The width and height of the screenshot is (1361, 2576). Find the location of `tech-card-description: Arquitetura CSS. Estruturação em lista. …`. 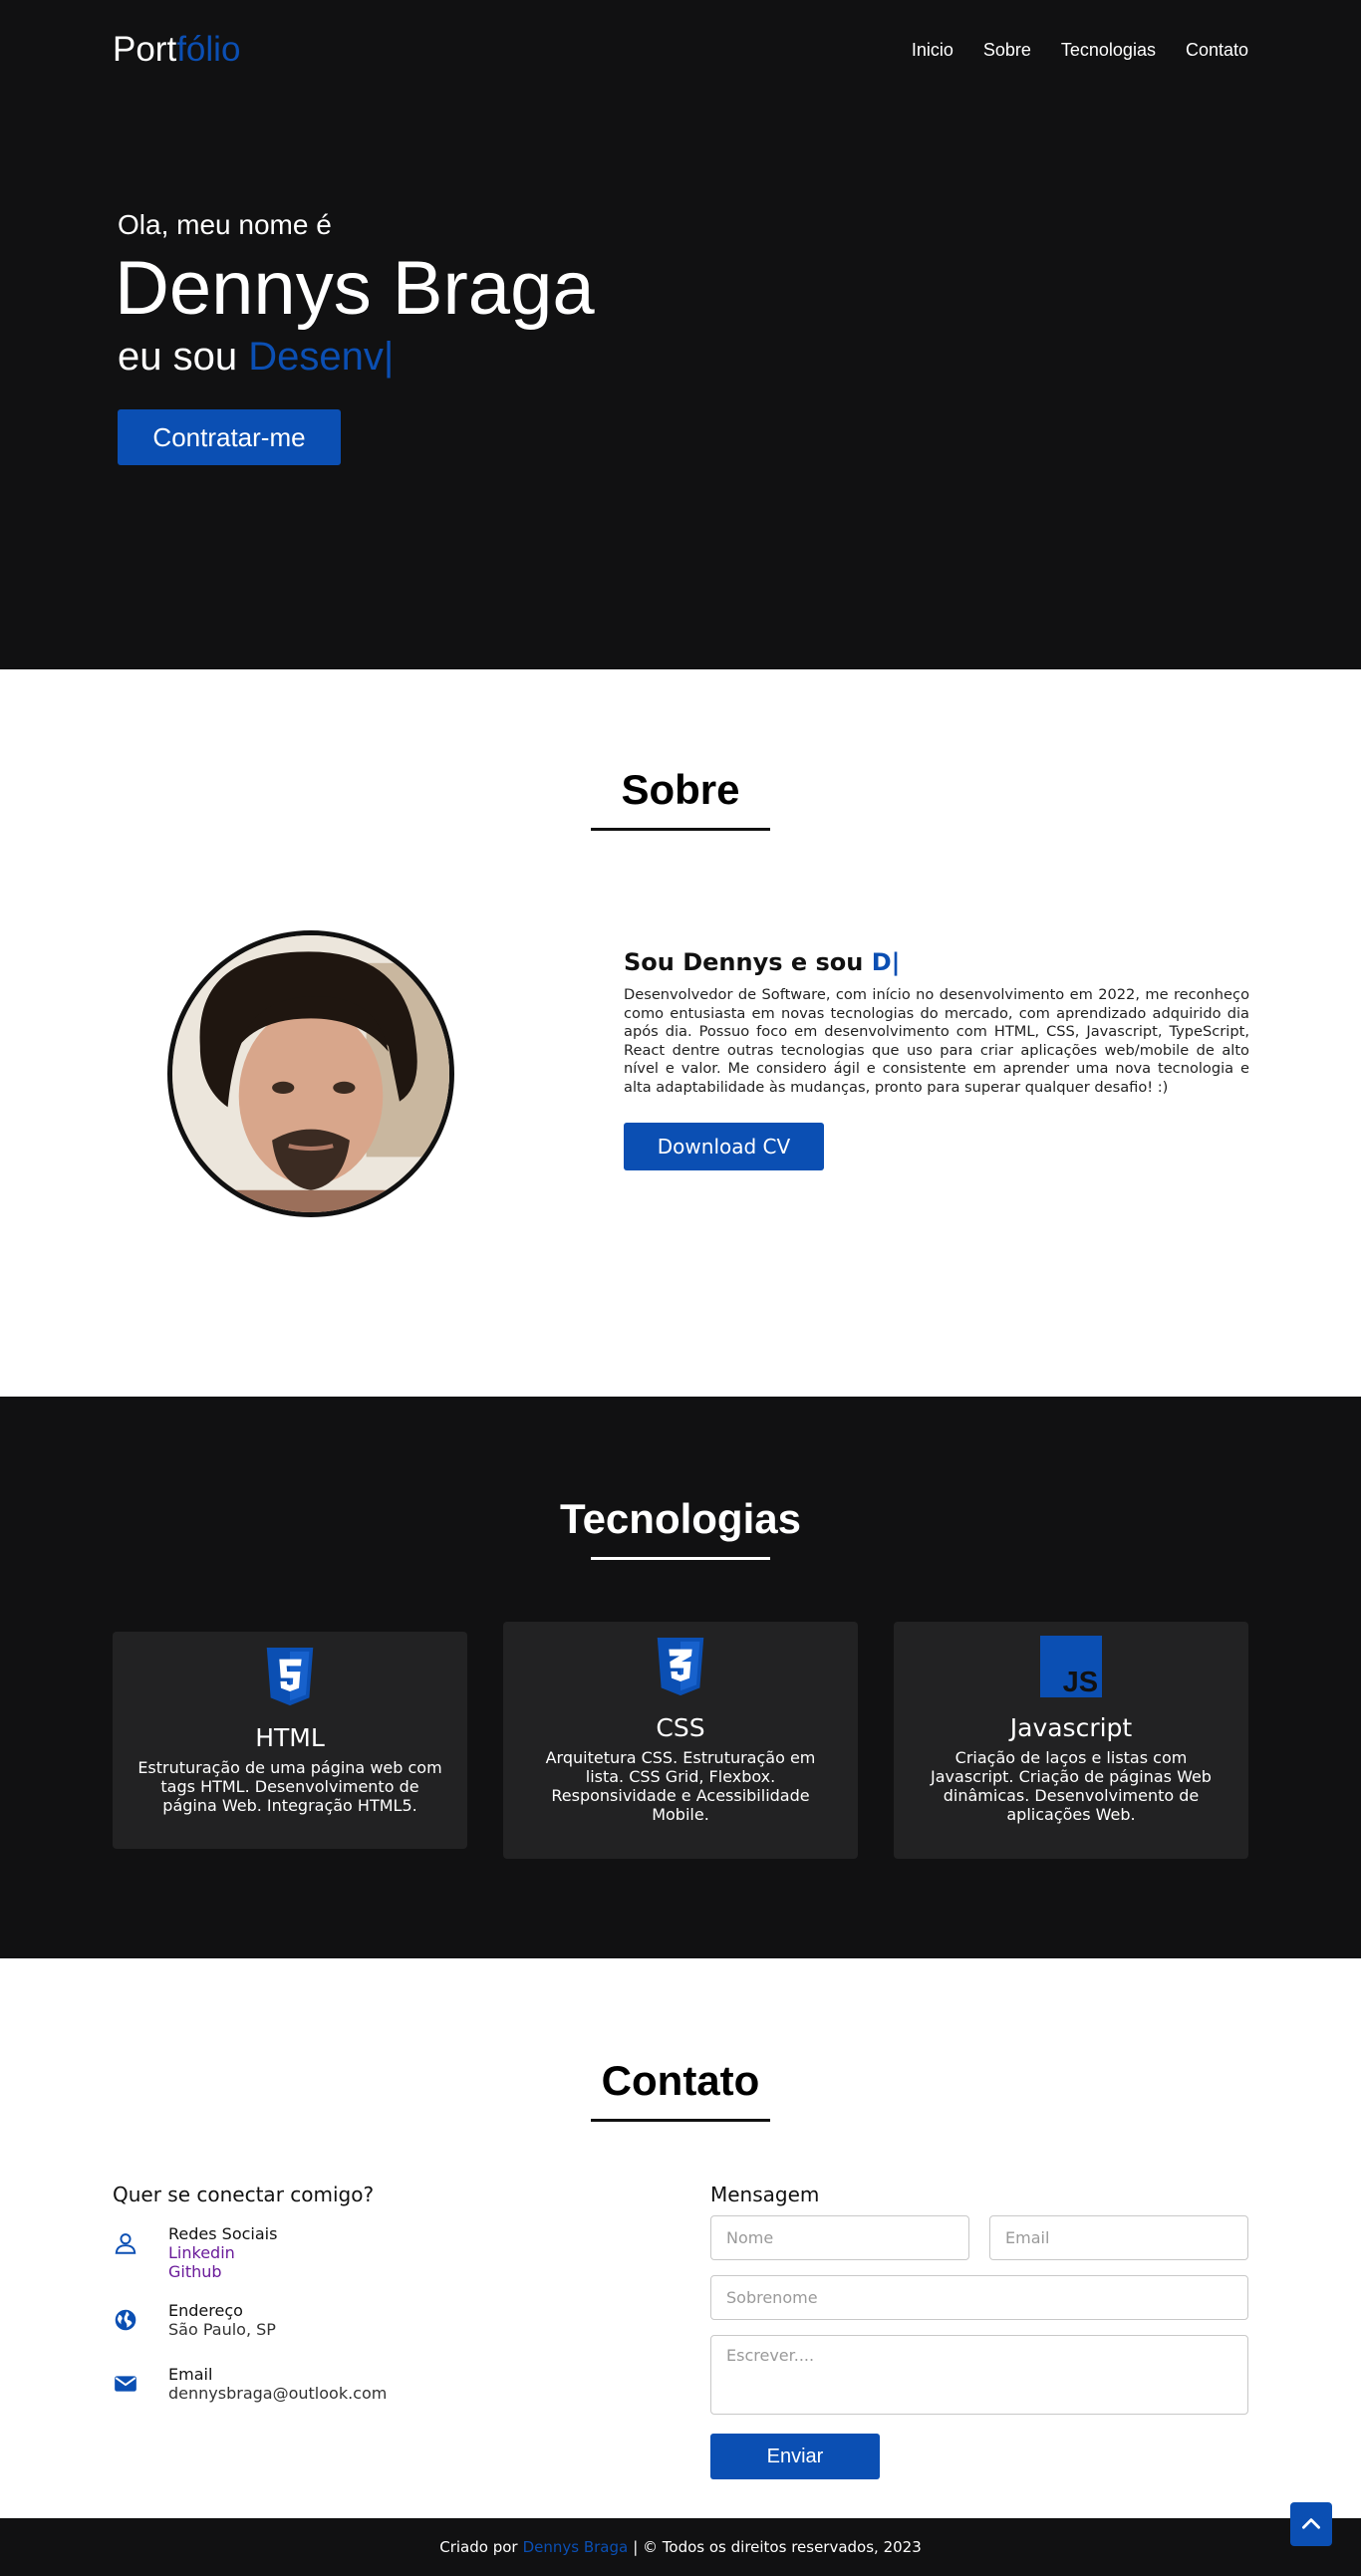

tech-card-description: Arquitetura CSS. Estruturação em lista. … is located at coordinates (680, 1786).